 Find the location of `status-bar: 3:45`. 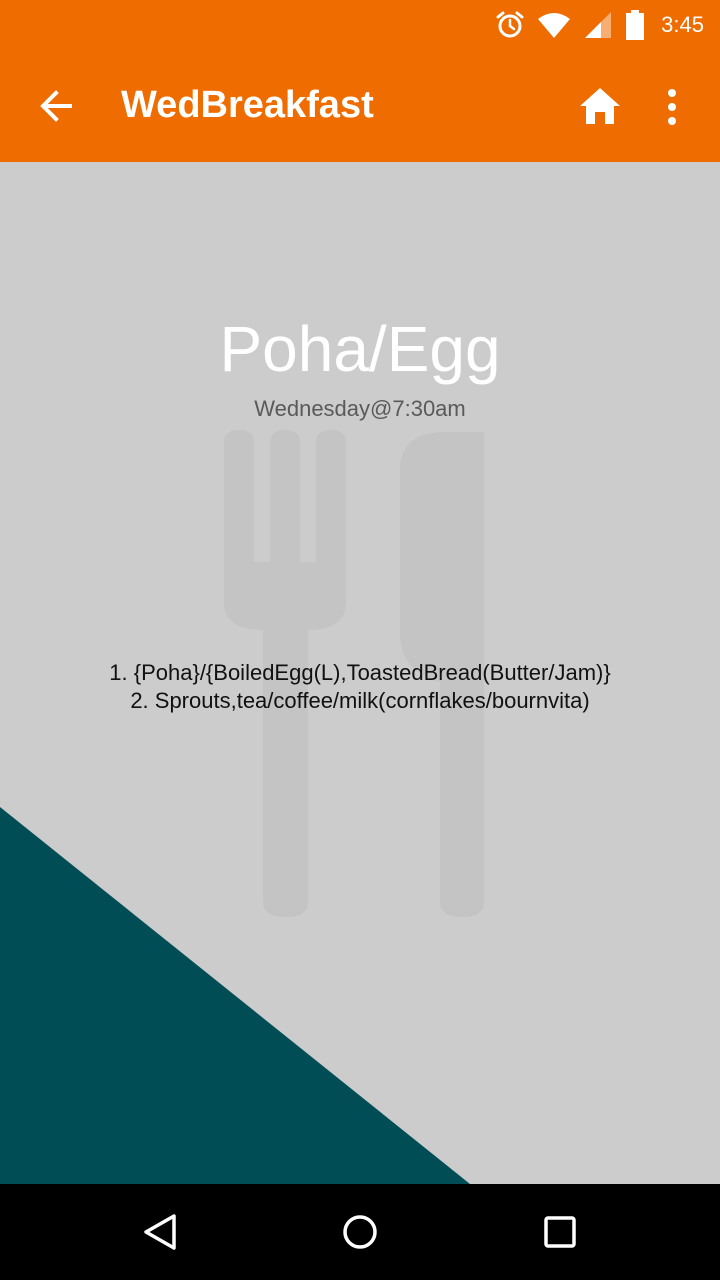

status-bar: 3:45 is located at coordinates (360, 25).